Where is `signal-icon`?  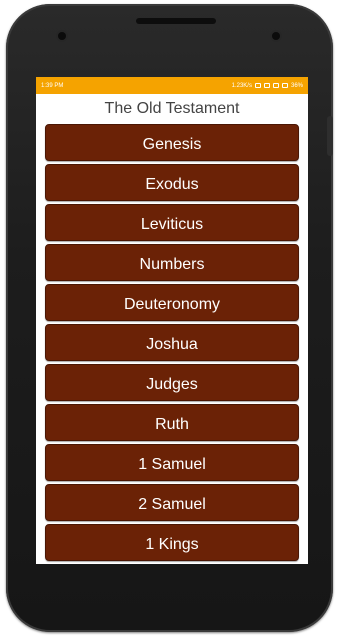 signal-icon is located at coordinates (275, 85).